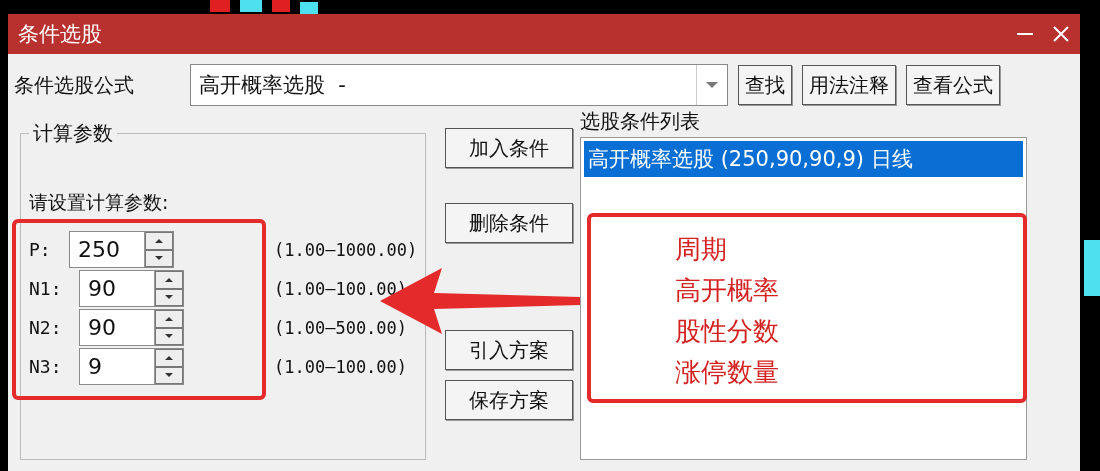 The width and height of the screenshot is (1100, 471). Describe the element at coordinates (117, 366) in the screenshot. I see `number-field: 9` at that location.